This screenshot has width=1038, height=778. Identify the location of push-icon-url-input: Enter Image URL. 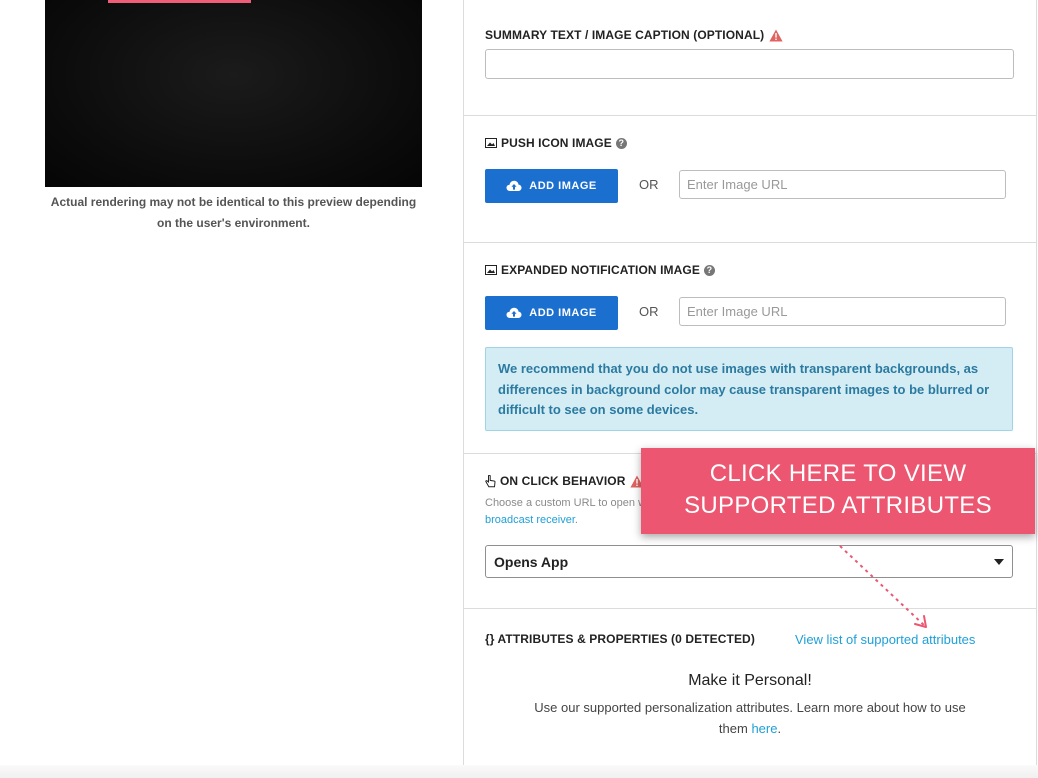
(842, 184).